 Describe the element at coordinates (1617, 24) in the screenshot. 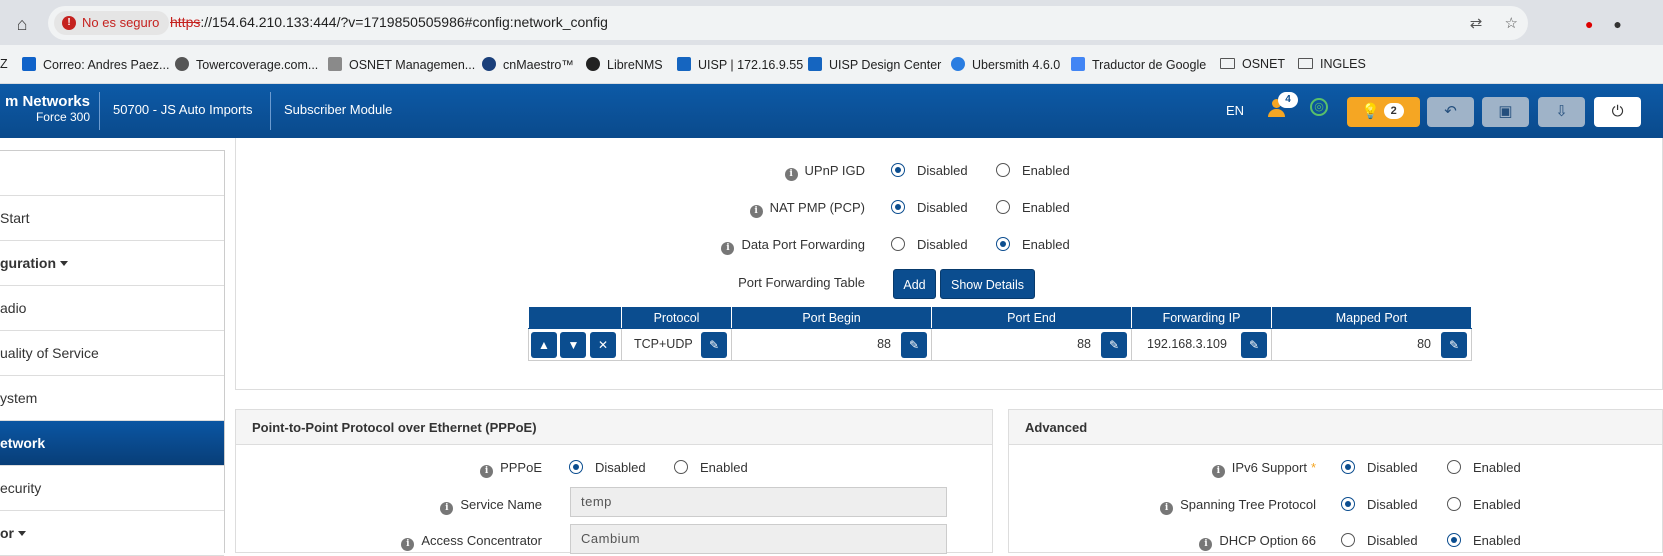

I see `extension-info-icon: ●` at that location.